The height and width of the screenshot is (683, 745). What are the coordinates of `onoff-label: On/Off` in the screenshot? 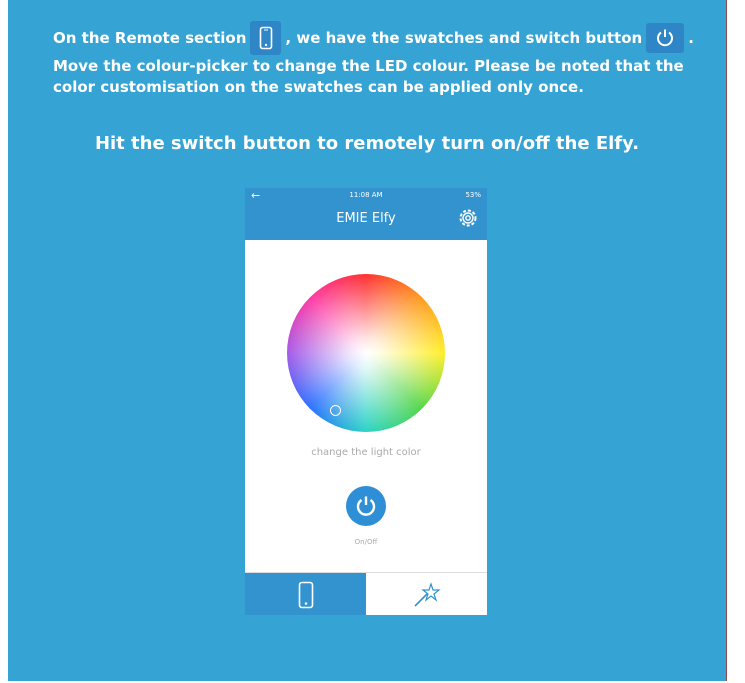 It's located at (366, 542).